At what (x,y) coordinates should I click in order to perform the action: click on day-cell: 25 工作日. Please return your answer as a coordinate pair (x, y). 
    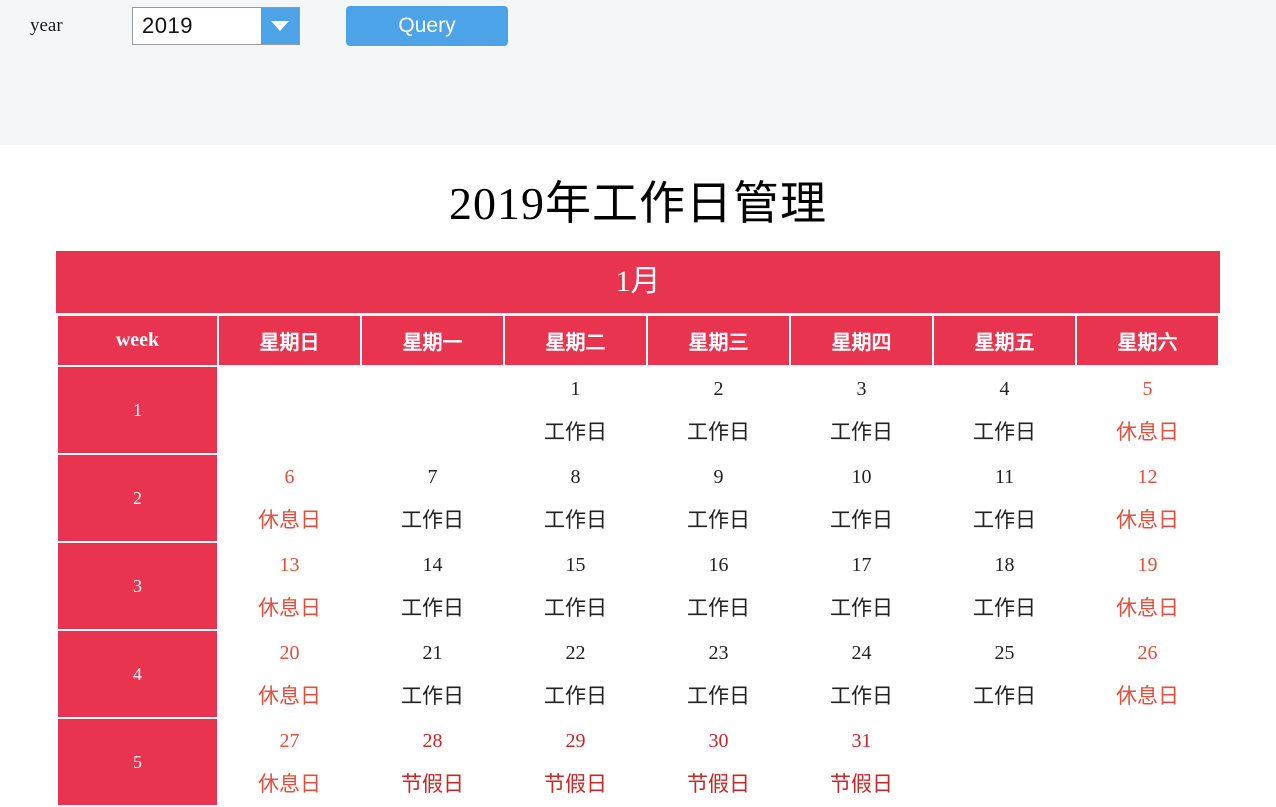
    Looking at the image, I should click on (1004, 674).